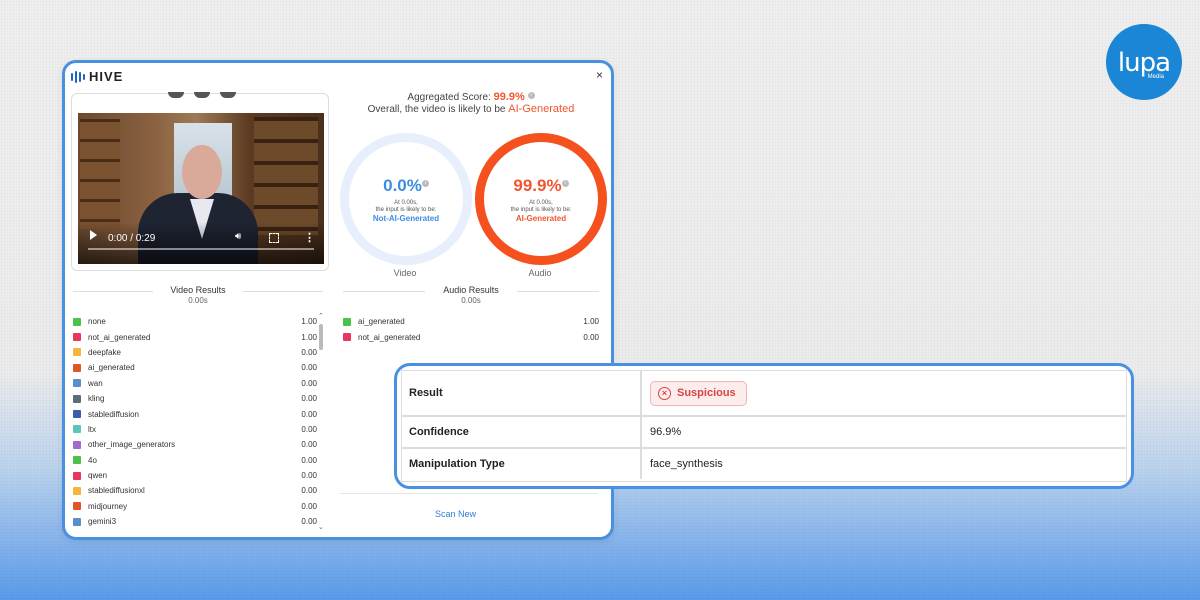 The height and width of the screenshot is (600, 1200). What do you see at coordinates (195, 321) in the screenshot?
I see `list-item: none 1.00` at bounding box center [195, 321].